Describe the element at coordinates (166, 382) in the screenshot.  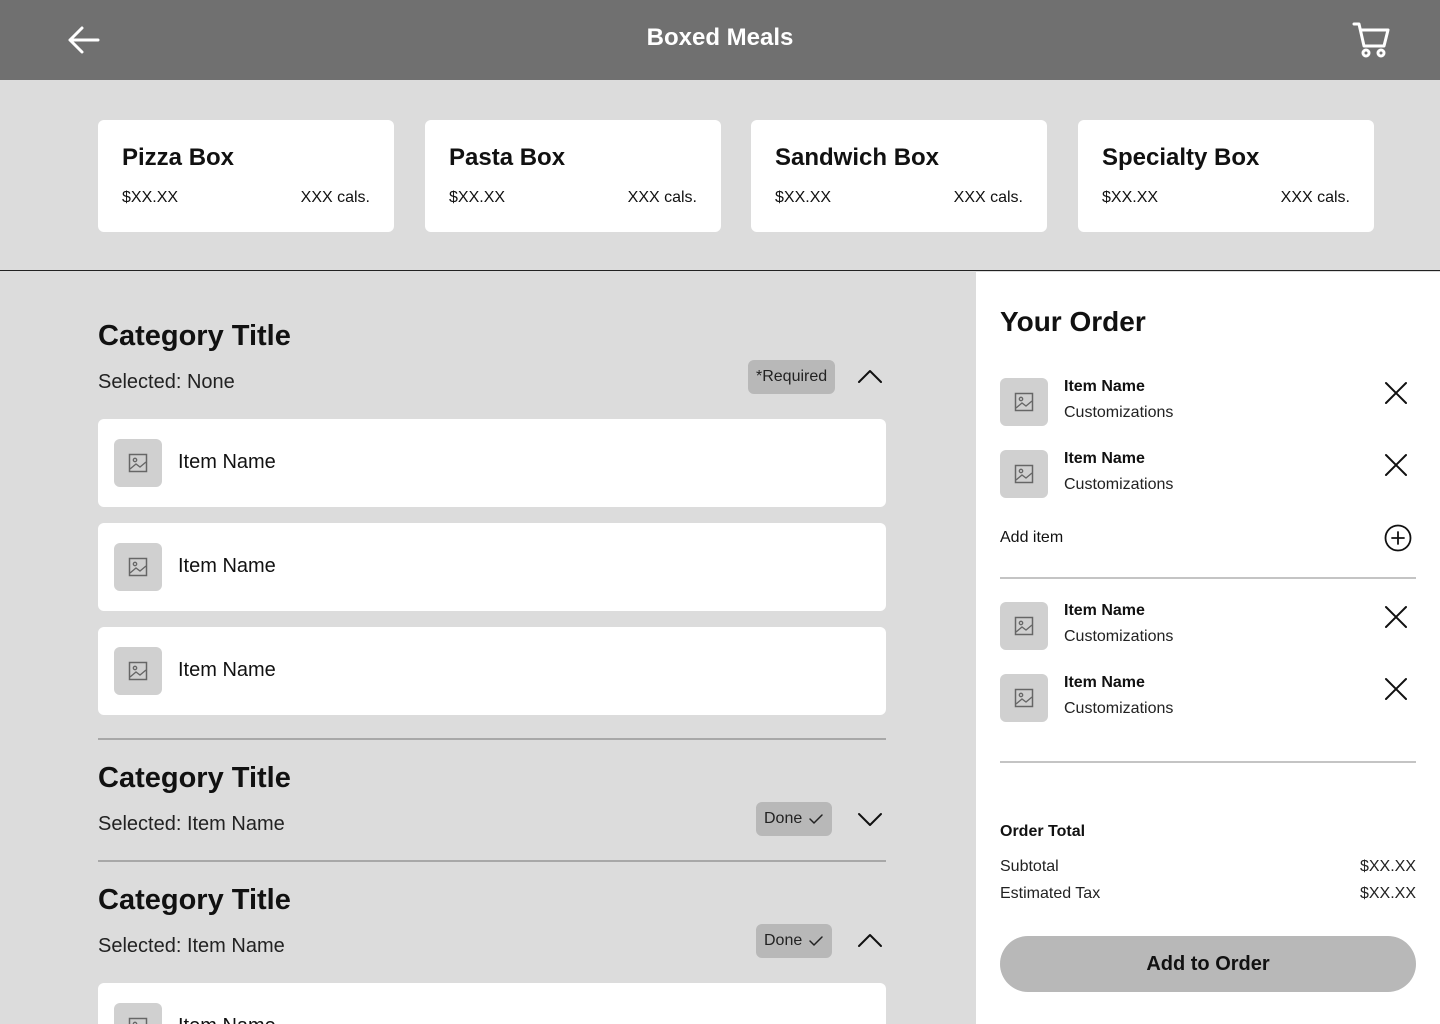
I see `category-selected: Selected: None` at that location.